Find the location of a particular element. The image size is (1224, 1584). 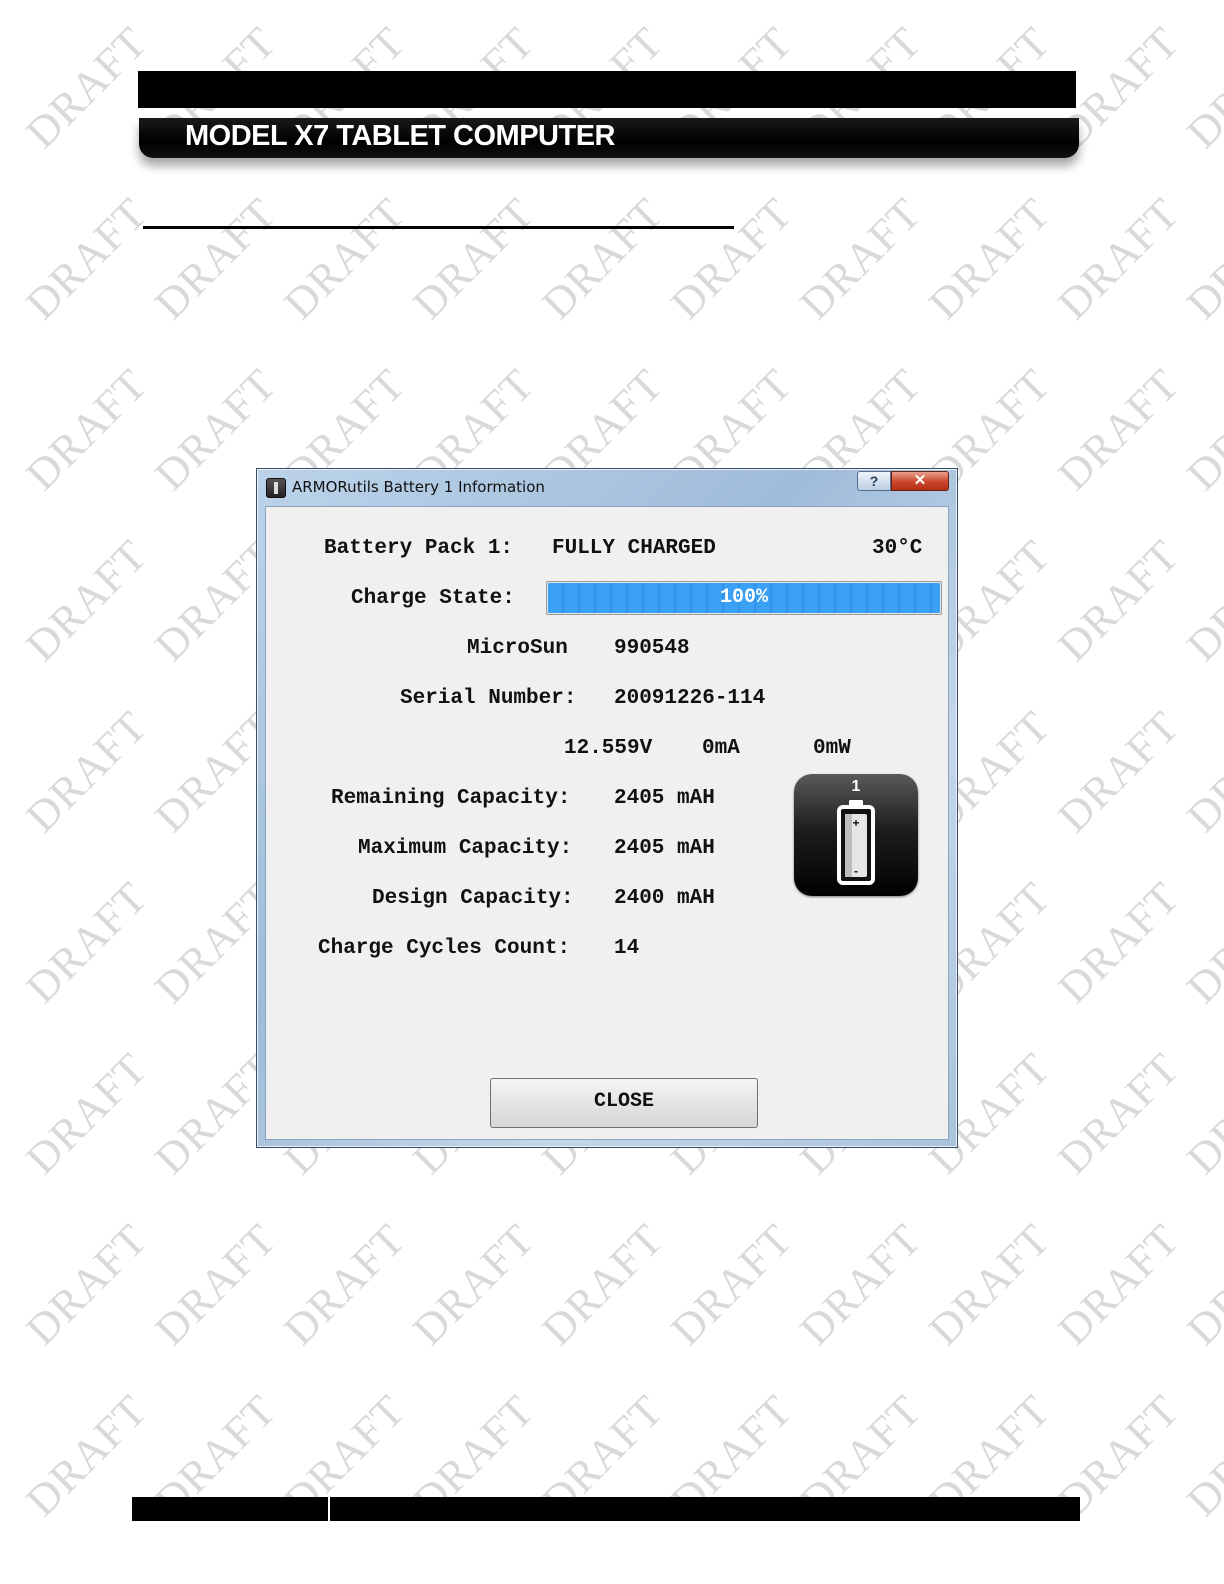

charge-progress-bar: 100% is located at coordinates (744, 598).